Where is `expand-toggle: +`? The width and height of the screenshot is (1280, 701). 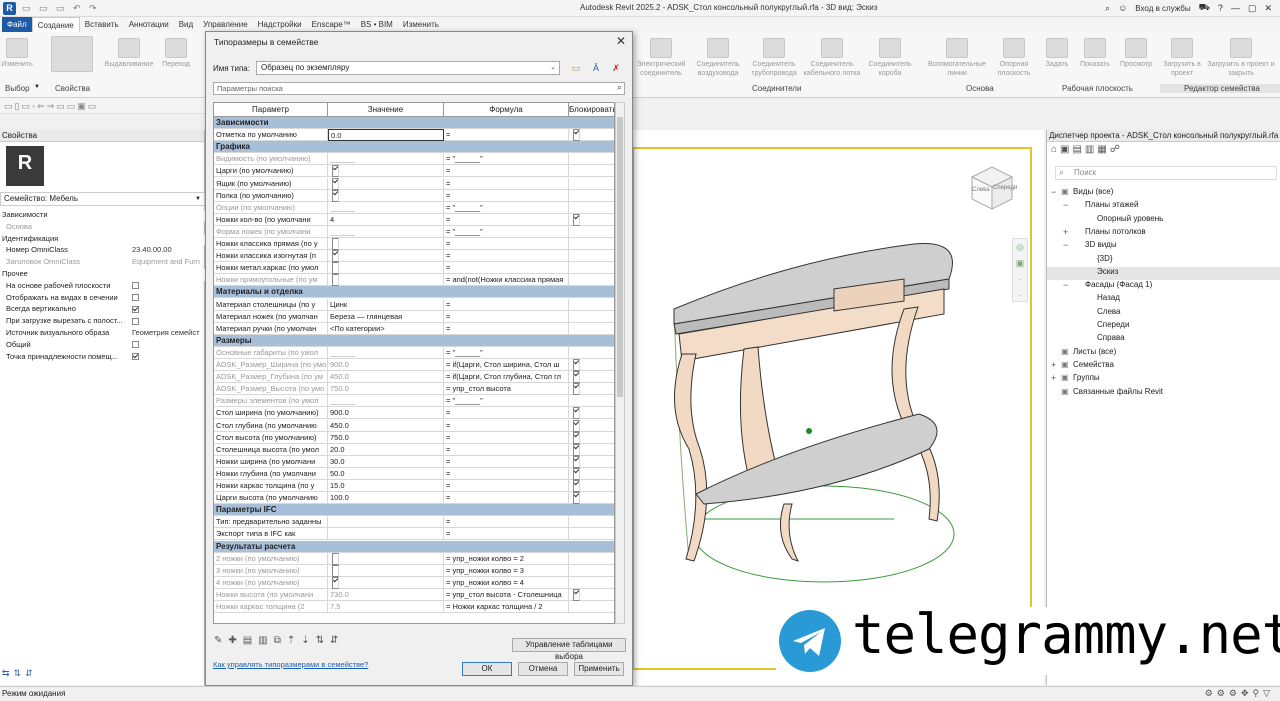
expand-toggle: + is located at coordinates (1065, 232).